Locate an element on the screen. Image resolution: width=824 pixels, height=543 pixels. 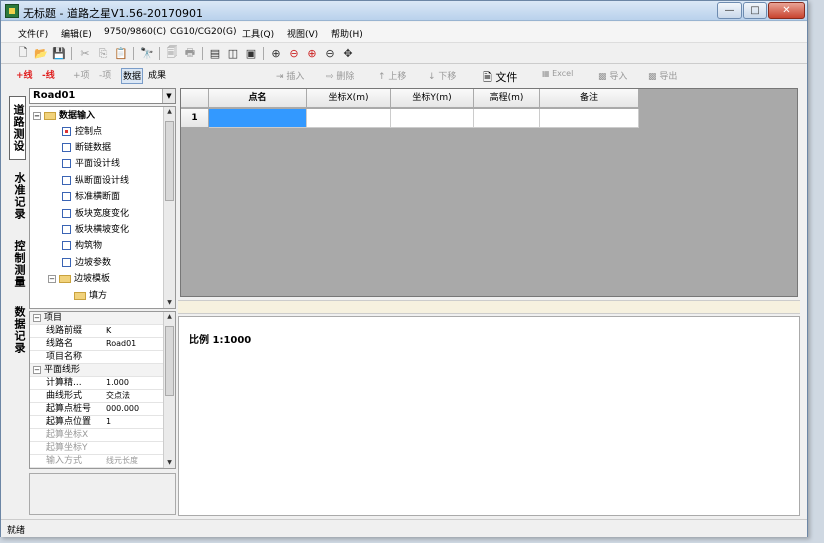
zoom-out-icon: ⊖ is located at coordinates (330, 53).